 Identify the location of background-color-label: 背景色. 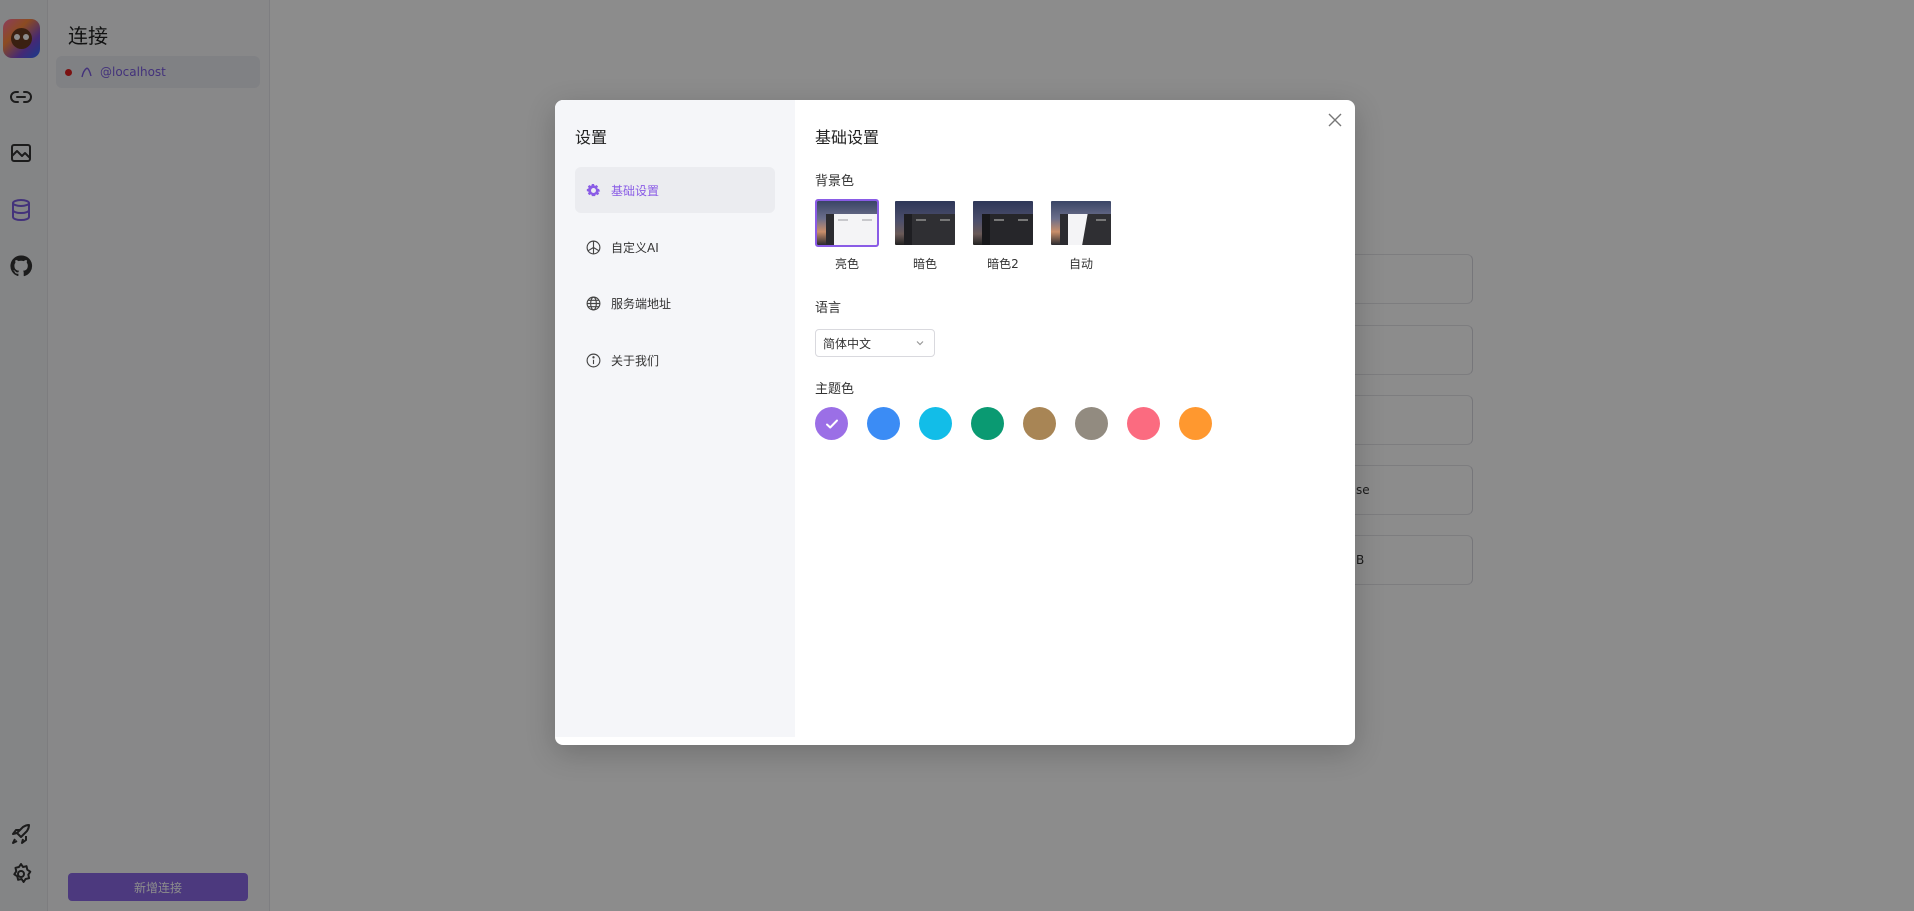
(835, 181).